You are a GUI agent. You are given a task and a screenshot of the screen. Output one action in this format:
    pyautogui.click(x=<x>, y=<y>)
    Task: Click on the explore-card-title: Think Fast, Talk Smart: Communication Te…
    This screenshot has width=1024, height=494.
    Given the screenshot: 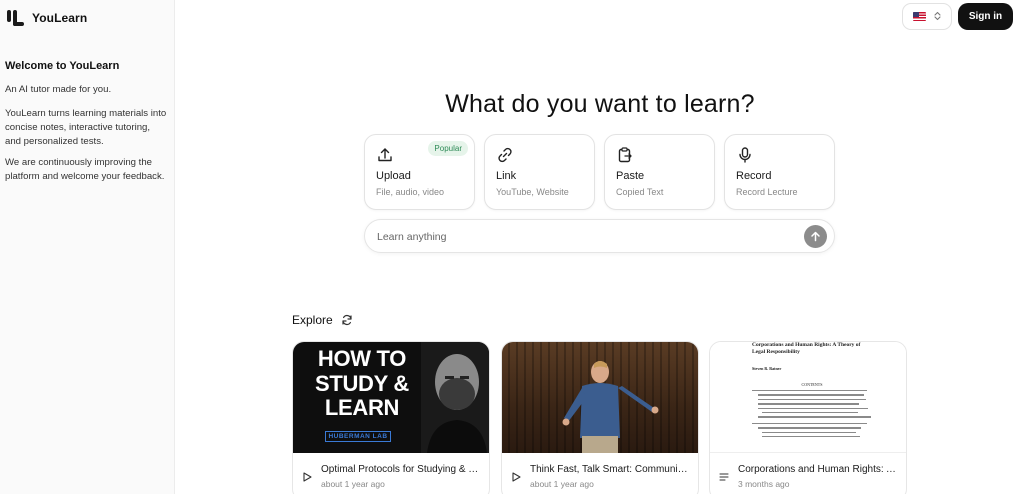 What is the action you would take?
    pyautogui.click(x=610, y=469)
    